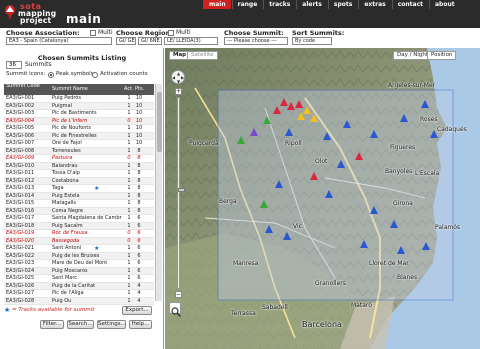 Image resolution: width=480 pixels, height=349 pixels. What do you see at coordinates (95, 75) in the screenshot?
I see `activation-counts-radio` at bounding box center [95, 75].